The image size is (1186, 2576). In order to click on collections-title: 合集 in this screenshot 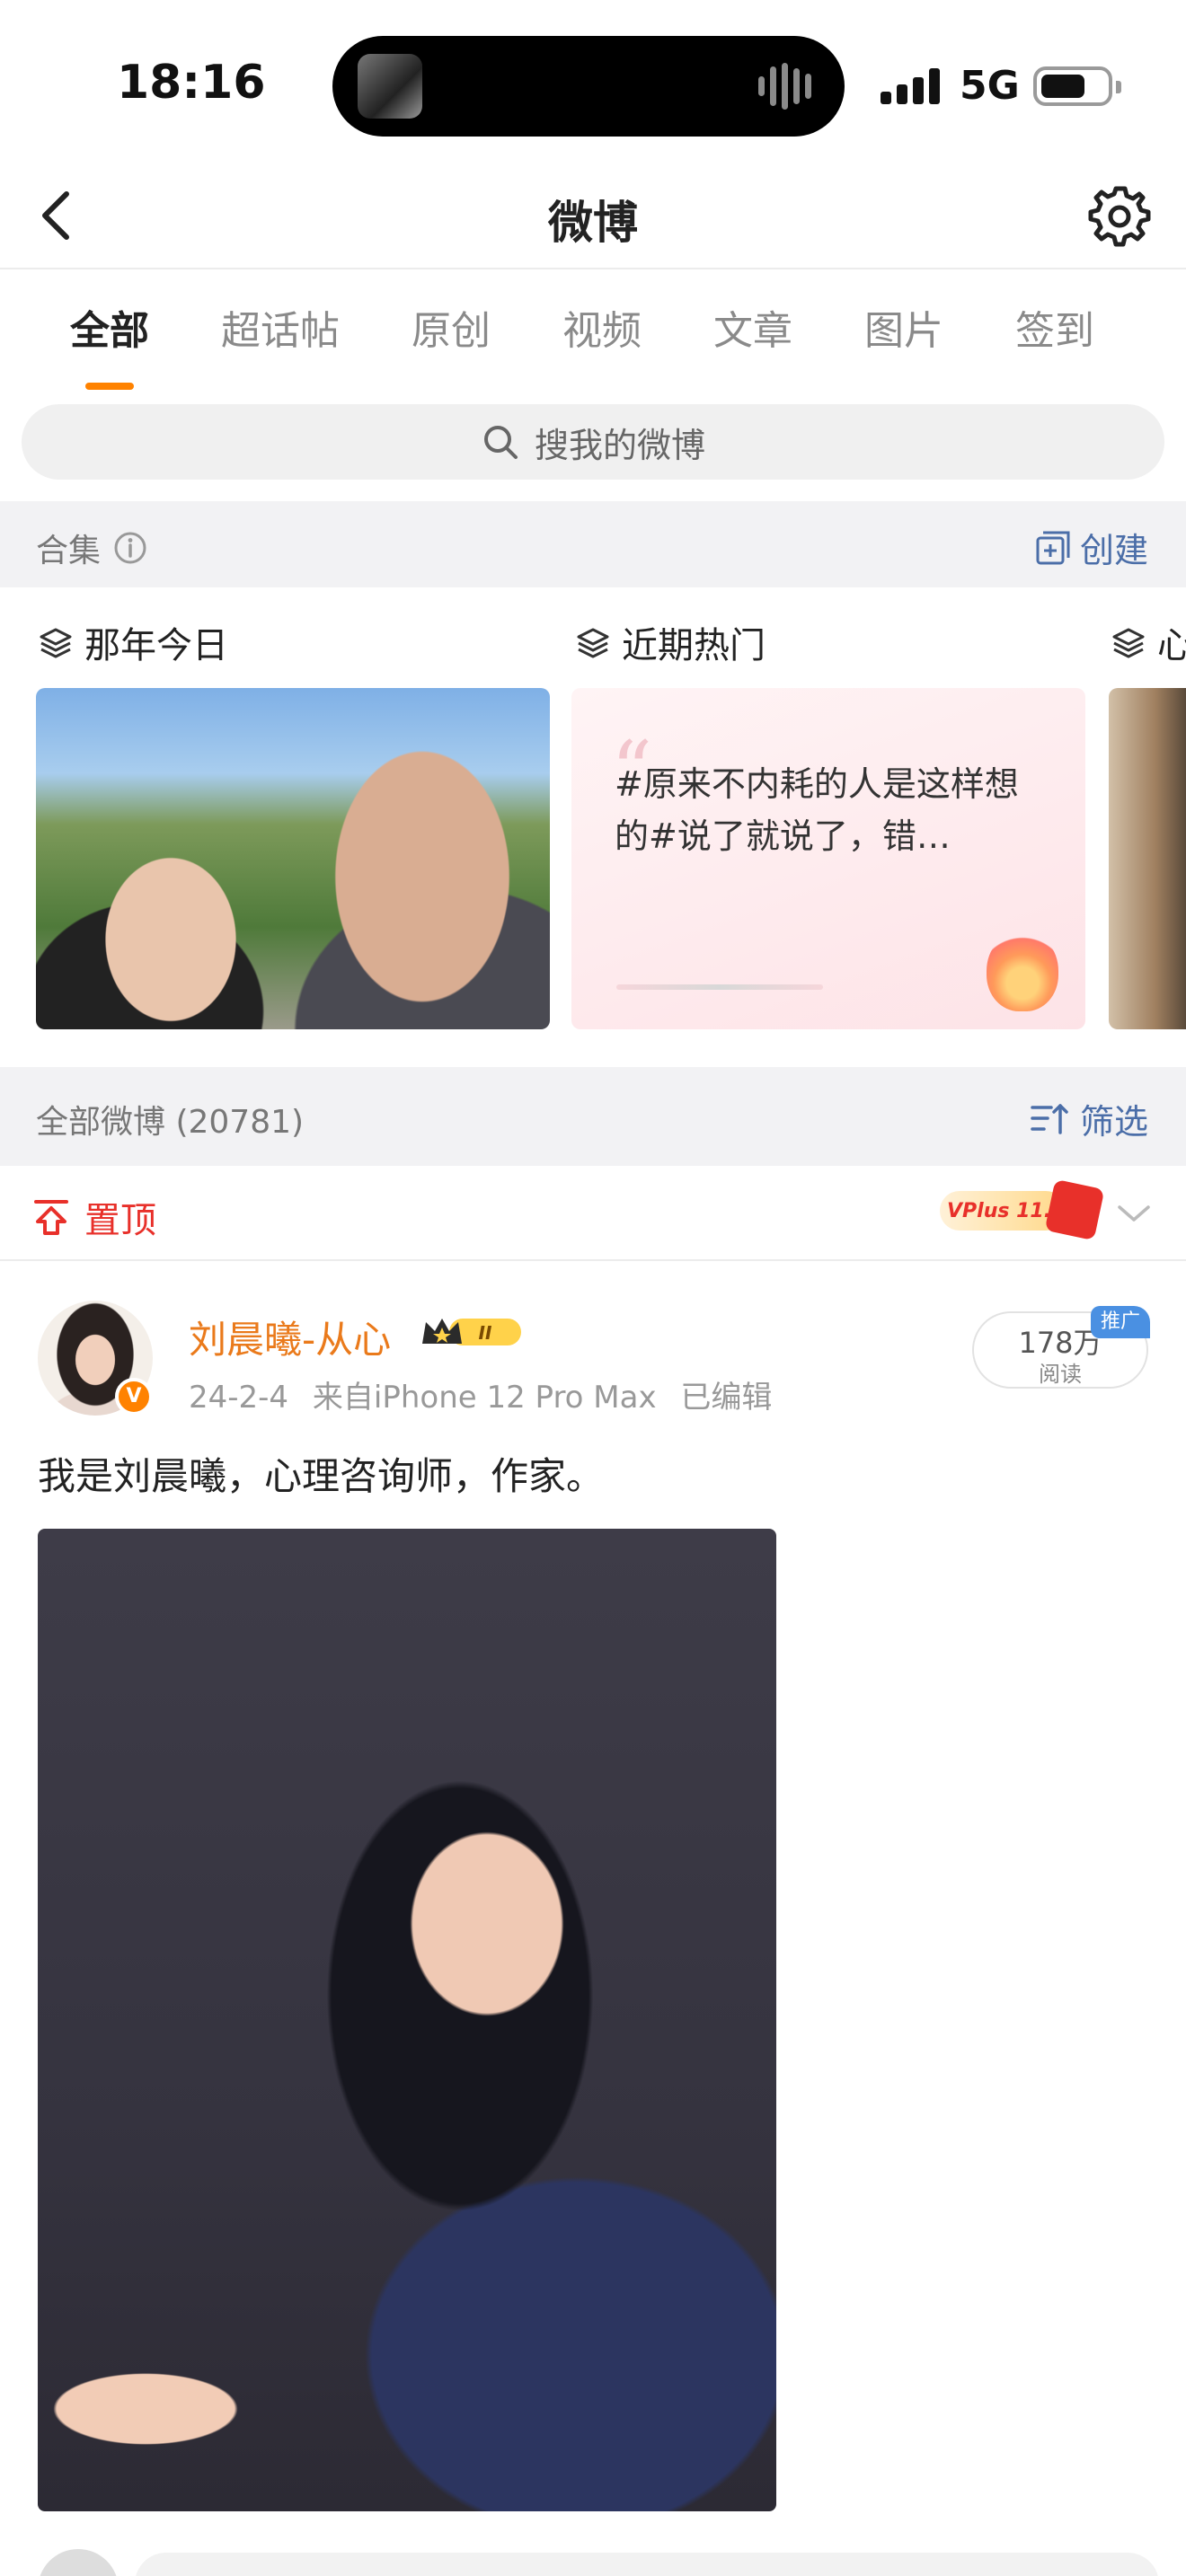, I will do `click(69, 551)`.